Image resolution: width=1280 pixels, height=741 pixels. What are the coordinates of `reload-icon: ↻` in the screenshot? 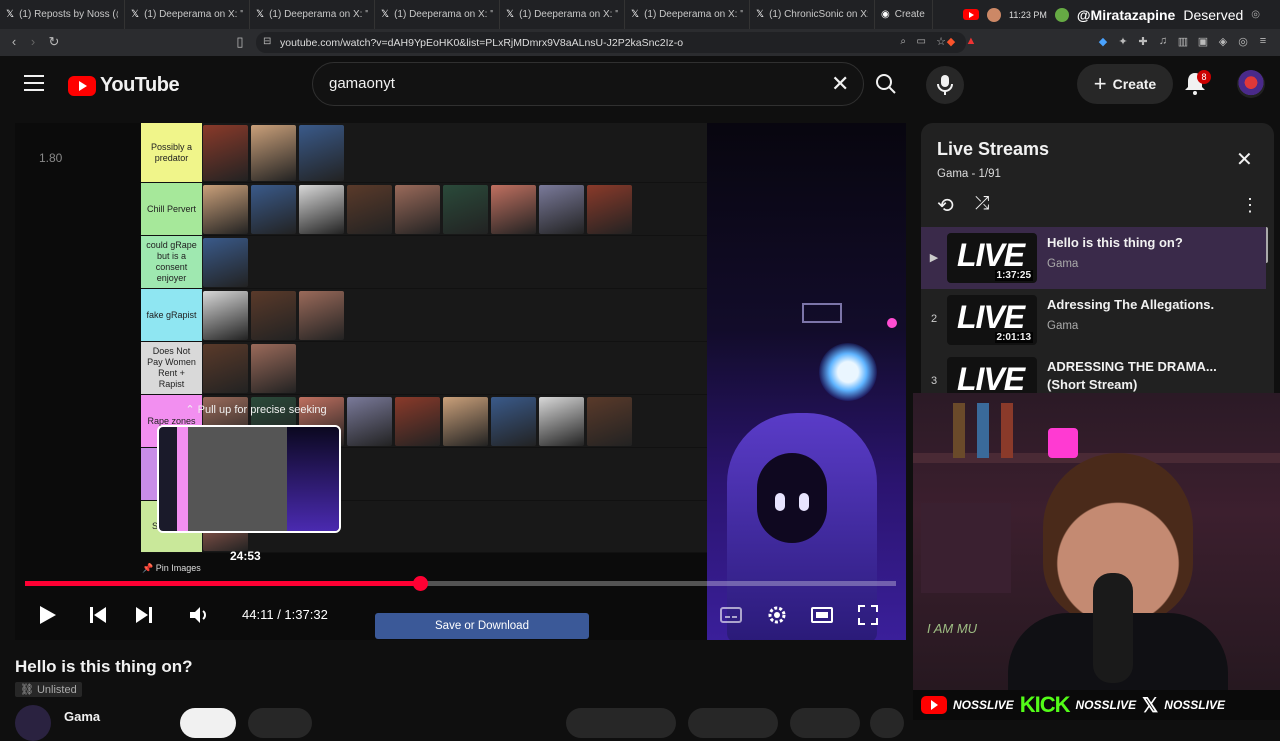 It's located at (54, 42).